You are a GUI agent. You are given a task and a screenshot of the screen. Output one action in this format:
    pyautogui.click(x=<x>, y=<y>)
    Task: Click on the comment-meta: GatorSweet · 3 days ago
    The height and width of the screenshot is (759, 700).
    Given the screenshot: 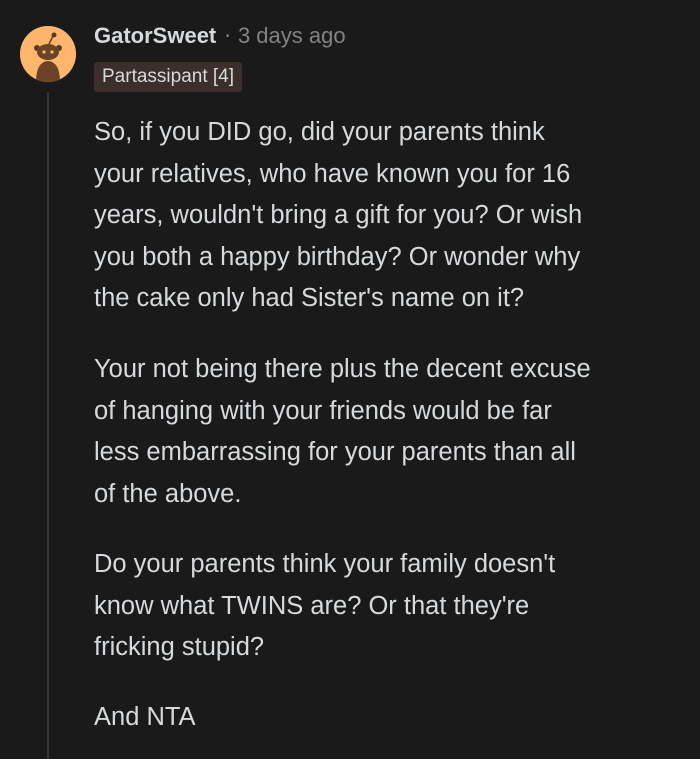 What is the action you would take?
    pyautogui.click(x=220, y=36)
    